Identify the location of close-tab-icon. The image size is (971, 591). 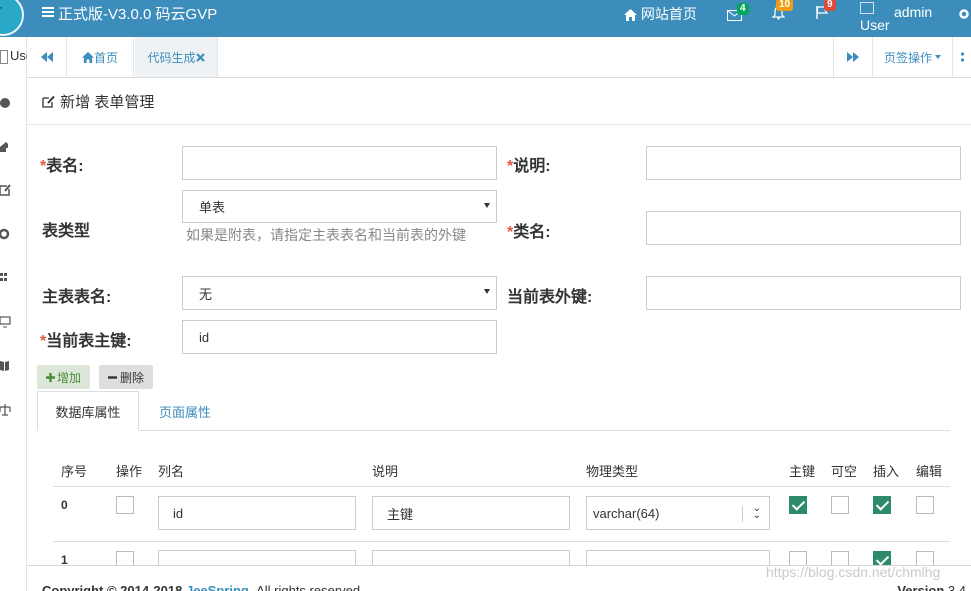
(200, 57).